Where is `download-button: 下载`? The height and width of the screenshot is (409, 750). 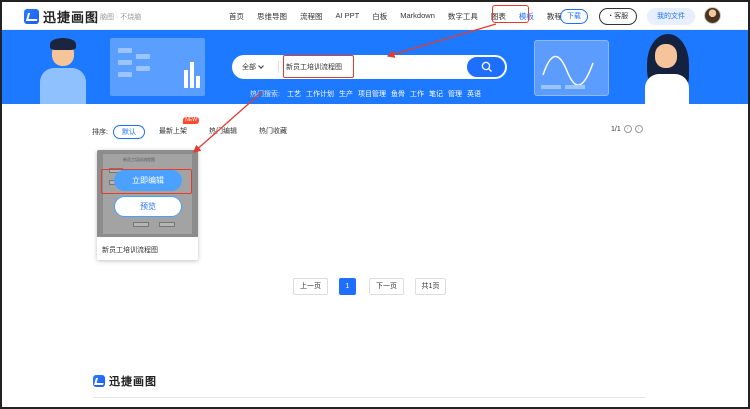 download-button: 下载 is located at coordinates (574, 16).